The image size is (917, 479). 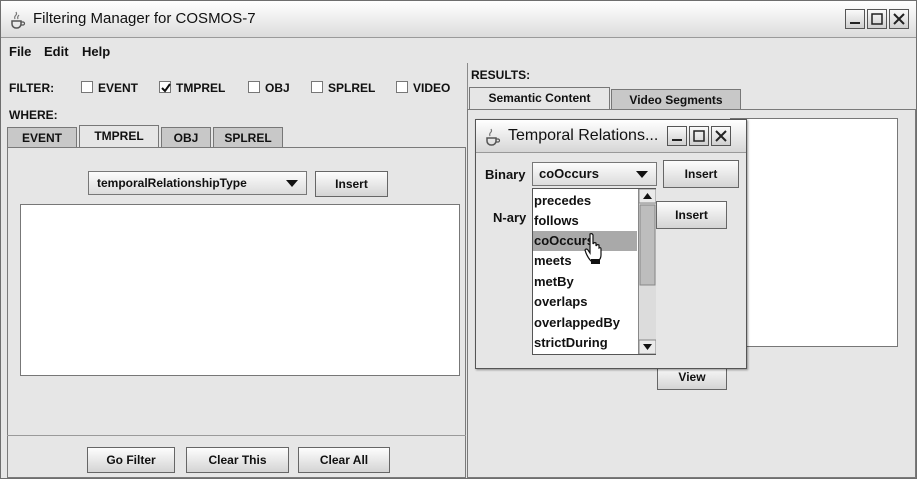 I want to click on scrollbar-graphic, so click(x=647, y=271).